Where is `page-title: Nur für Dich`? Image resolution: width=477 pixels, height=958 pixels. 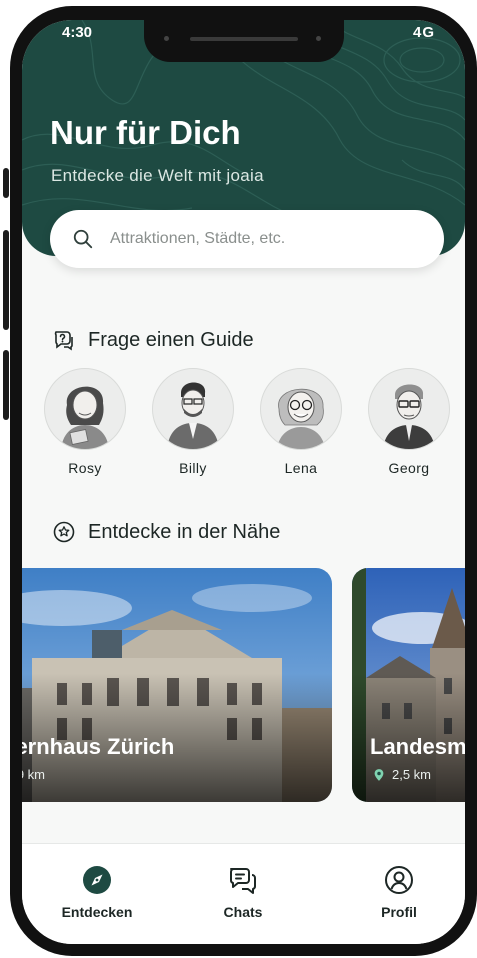
page-title: Nur für Dich is located at coordinates (145, 132).